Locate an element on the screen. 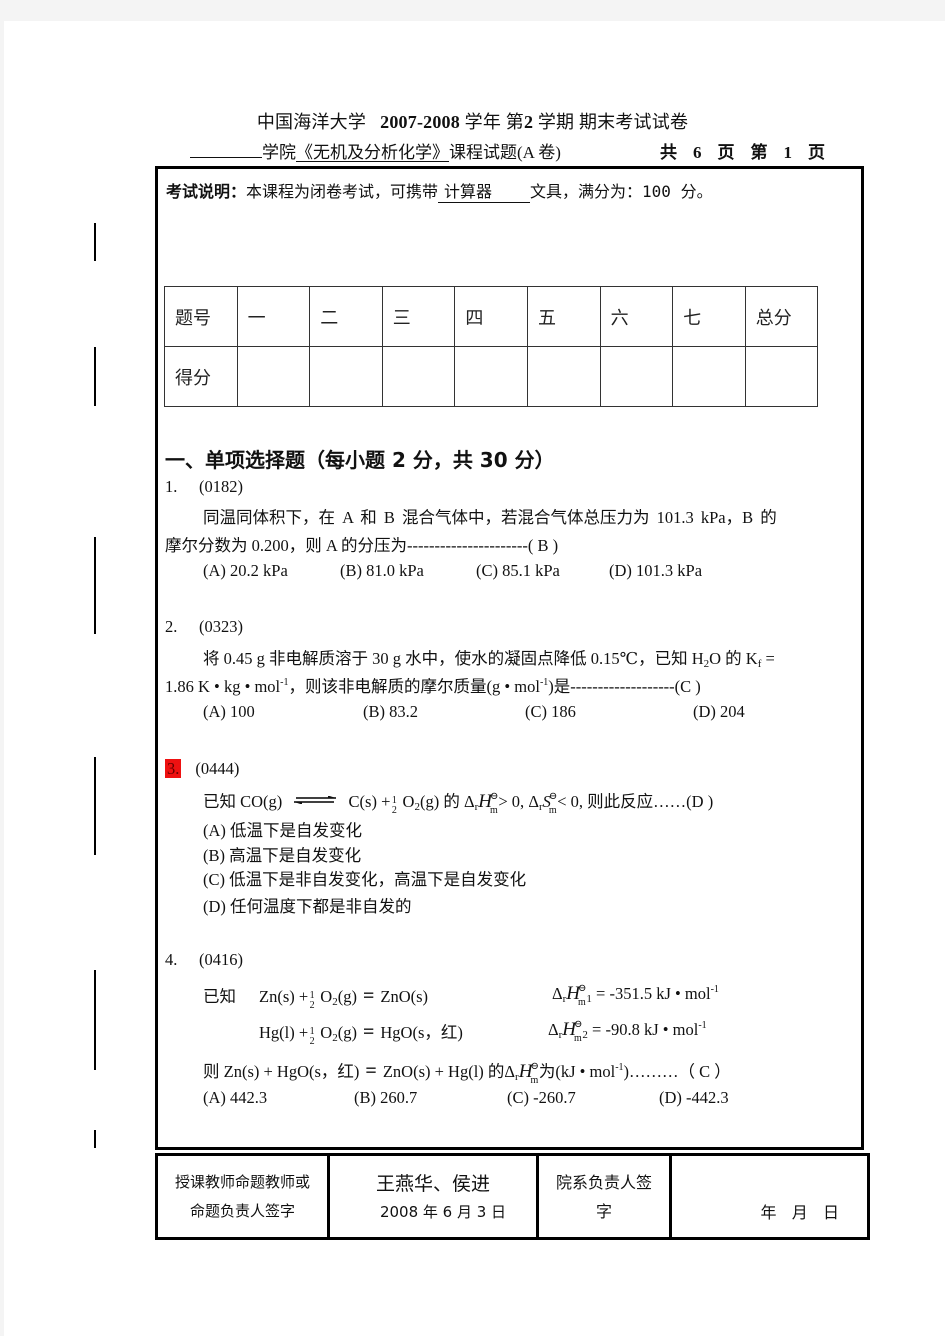  score-cell: 总分 is located at coordinates (781, 316).